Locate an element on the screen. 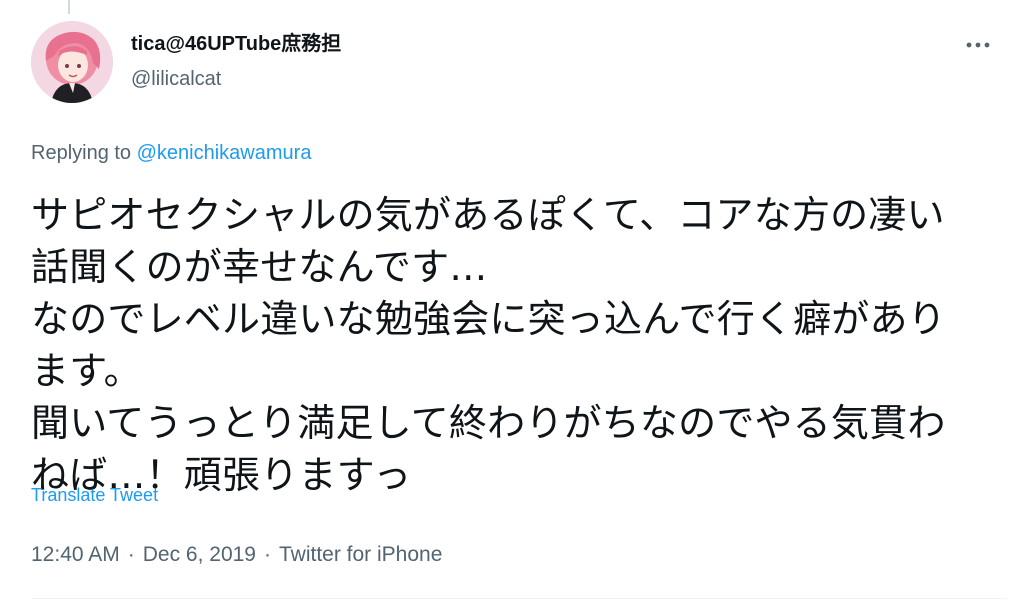 This screenshot has width=1024, height=601. replying-to: Replying to @kenichikawamura is located at coordinates (171, 153).